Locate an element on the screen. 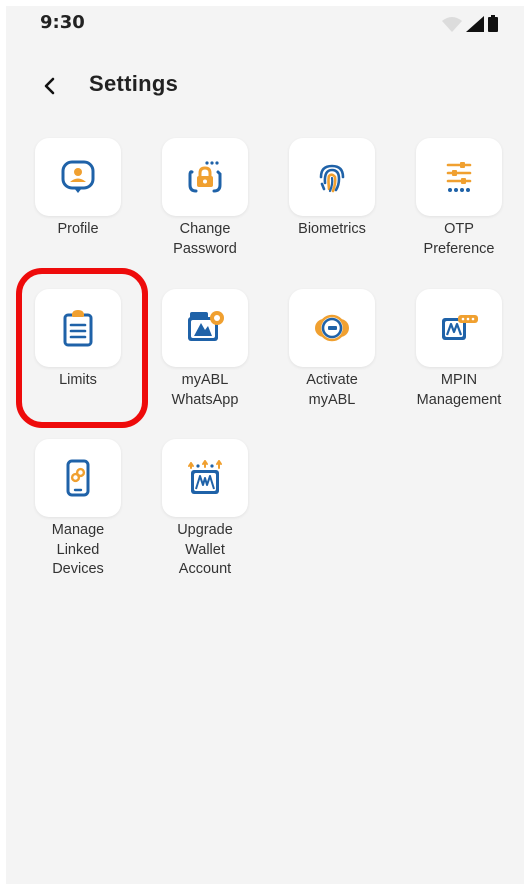  tile-manage-linked-devices: Manage Linked Devices is located at coordinates (78, 509).